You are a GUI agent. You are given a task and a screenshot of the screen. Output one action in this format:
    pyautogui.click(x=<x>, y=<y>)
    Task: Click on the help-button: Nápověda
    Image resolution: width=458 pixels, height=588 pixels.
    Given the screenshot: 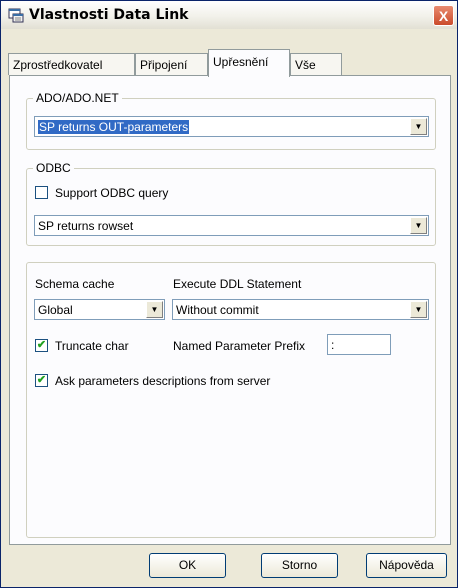 What is the action you would take?
    pyautogui.click(x=406, y=565)
    